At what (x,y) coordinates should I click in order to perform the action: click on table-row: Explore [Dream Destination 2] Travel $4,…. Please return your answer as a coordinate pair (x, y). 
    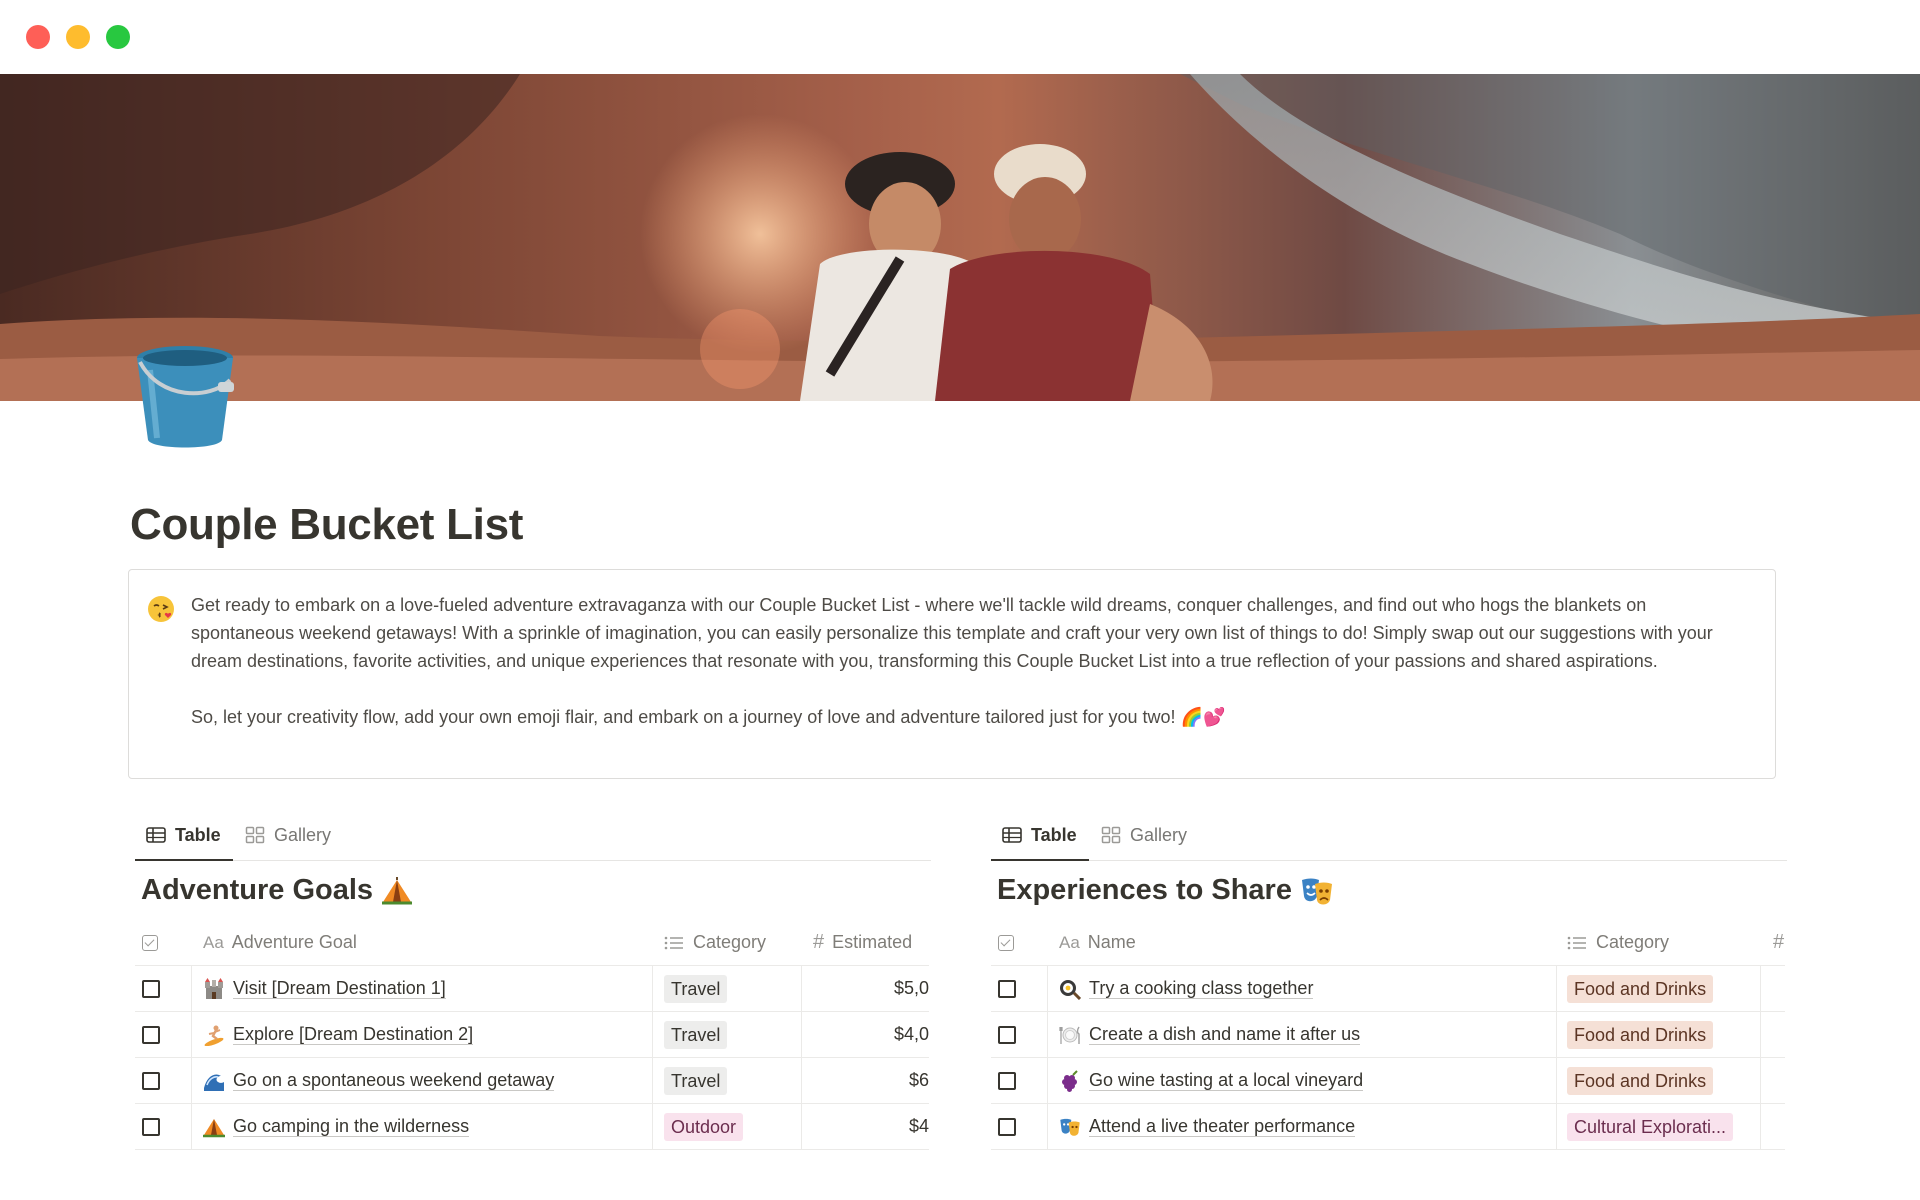
    Looking at the image, I should click on (532, 1035).